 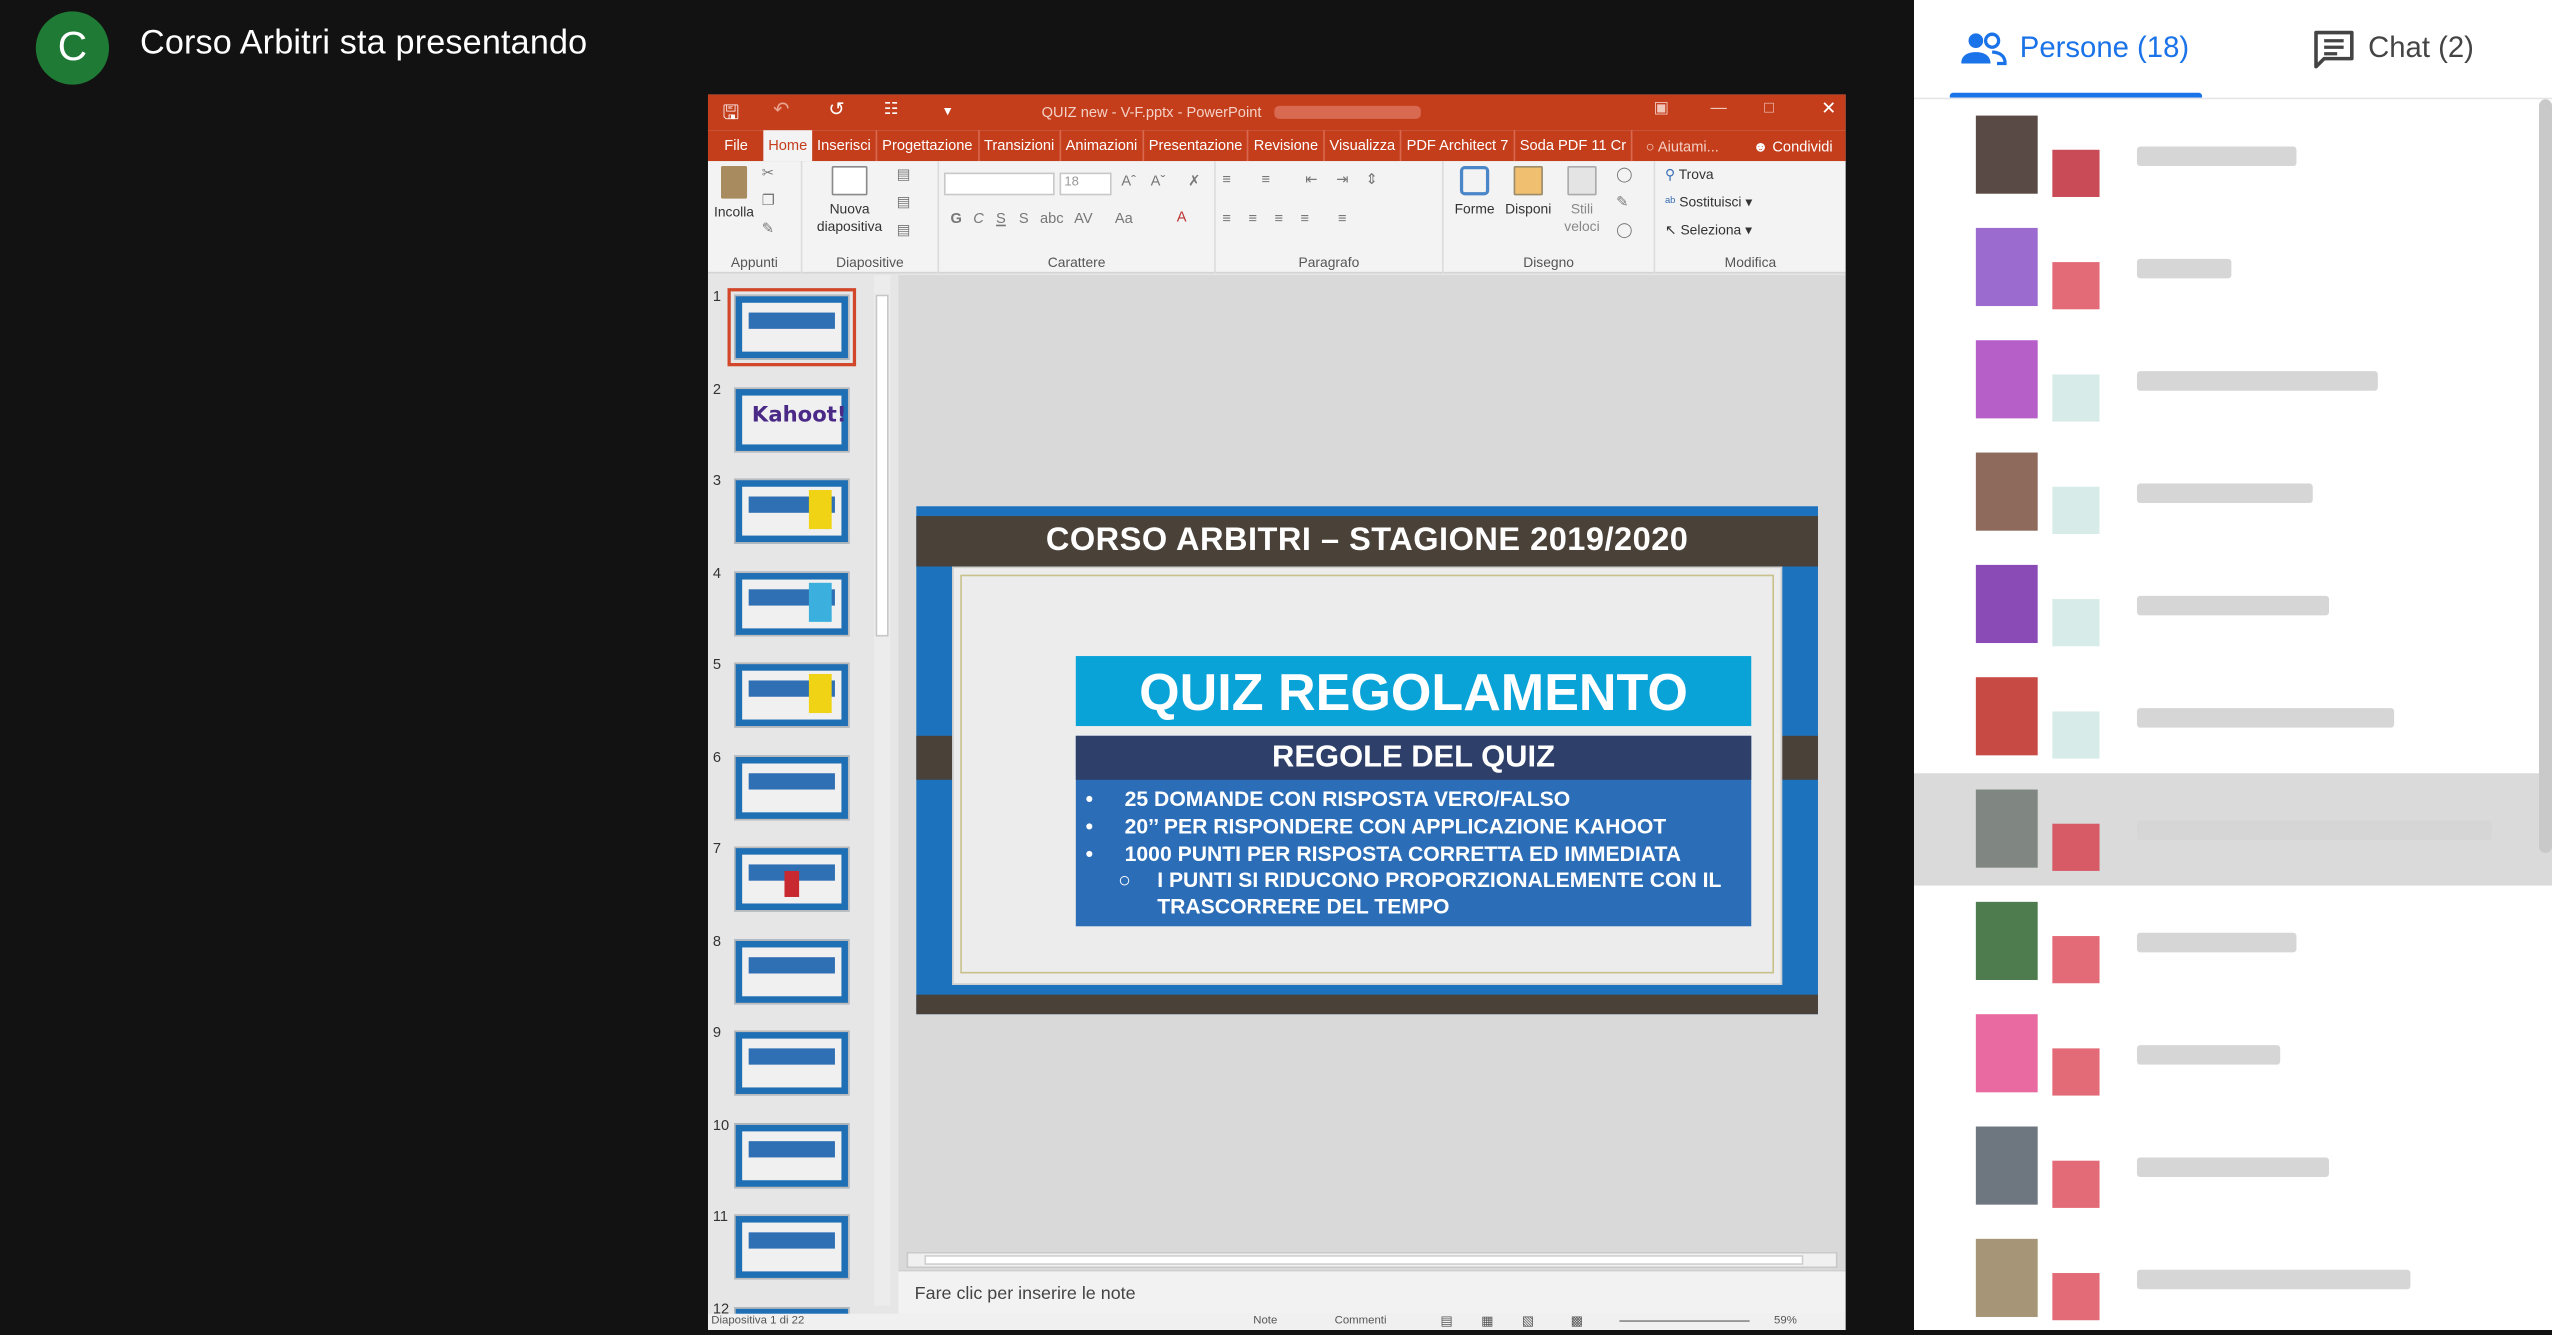 I want to click on tab-slideshow: Presentazione, so click(x=1196, y=146).